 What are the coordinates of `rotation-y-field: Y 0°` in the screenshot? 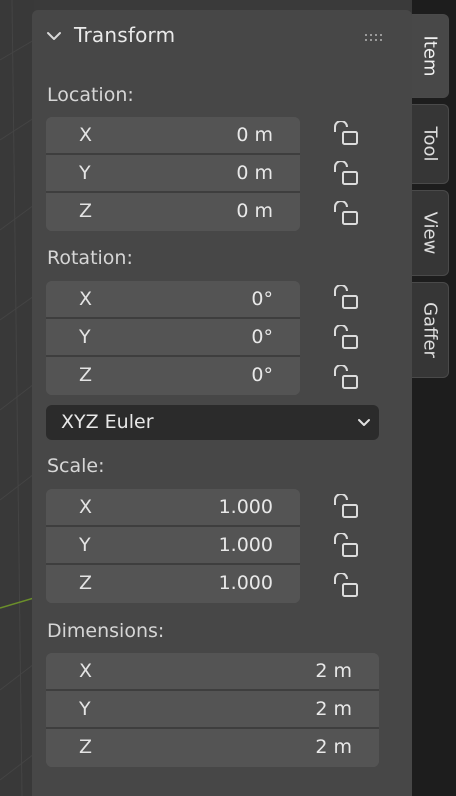 It's located at (173, 338).